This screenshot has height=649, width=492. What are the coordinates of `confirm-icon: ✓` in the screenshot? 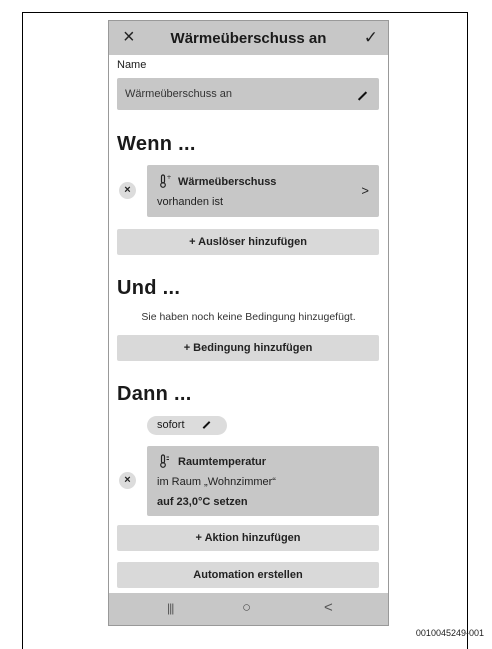 It's located at (371, 38).